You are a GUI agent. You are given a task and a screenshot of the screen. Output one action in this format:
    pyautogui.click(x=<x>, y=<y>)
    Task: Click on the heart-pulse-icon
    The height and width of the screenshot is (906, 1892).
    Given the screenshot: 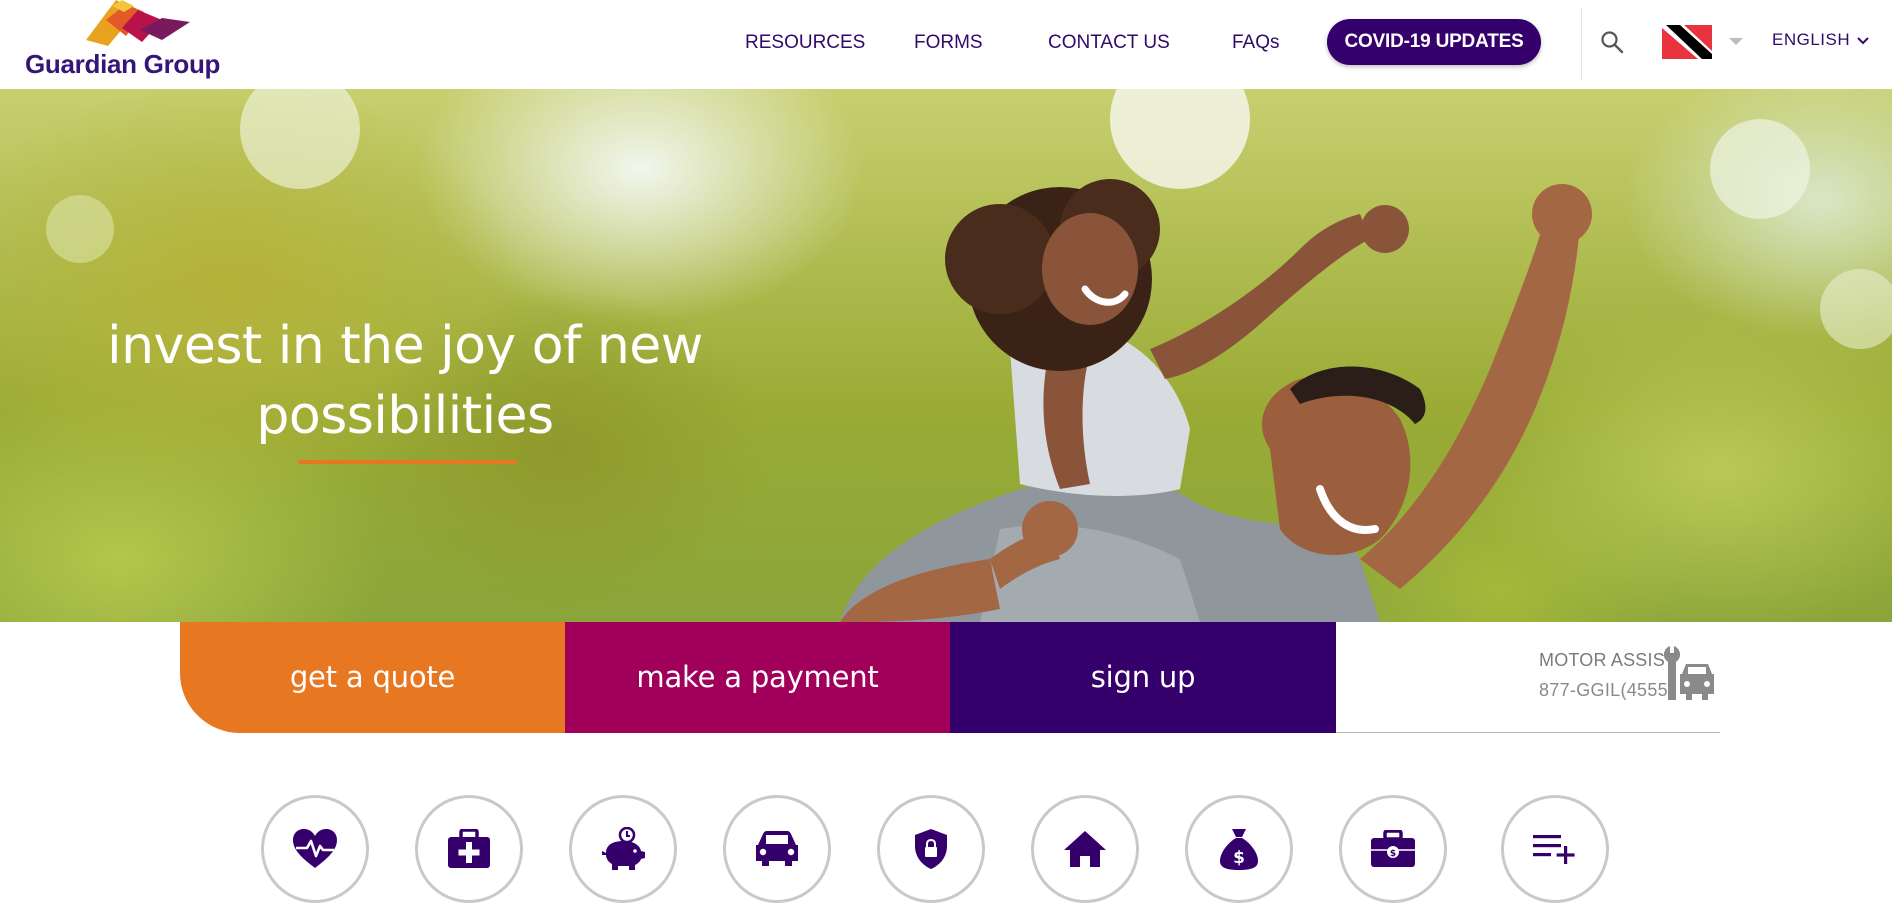 What is the action you would take?
    pyautogui.click(x=315, y=848)
    